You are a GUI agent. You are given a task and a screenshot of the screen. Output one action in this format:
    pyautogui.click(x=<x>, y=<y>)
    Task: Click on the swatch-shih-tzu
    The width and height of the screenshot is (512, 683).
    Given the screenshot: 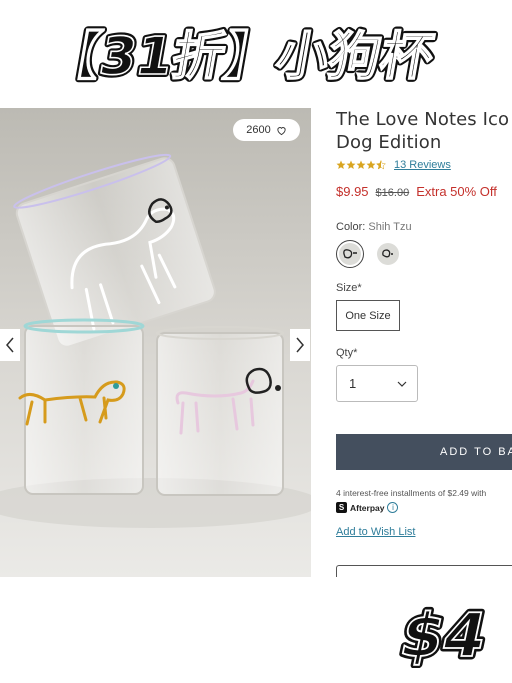 What is the action you would take?
    pyautogui.click(x=350, y=254)
    